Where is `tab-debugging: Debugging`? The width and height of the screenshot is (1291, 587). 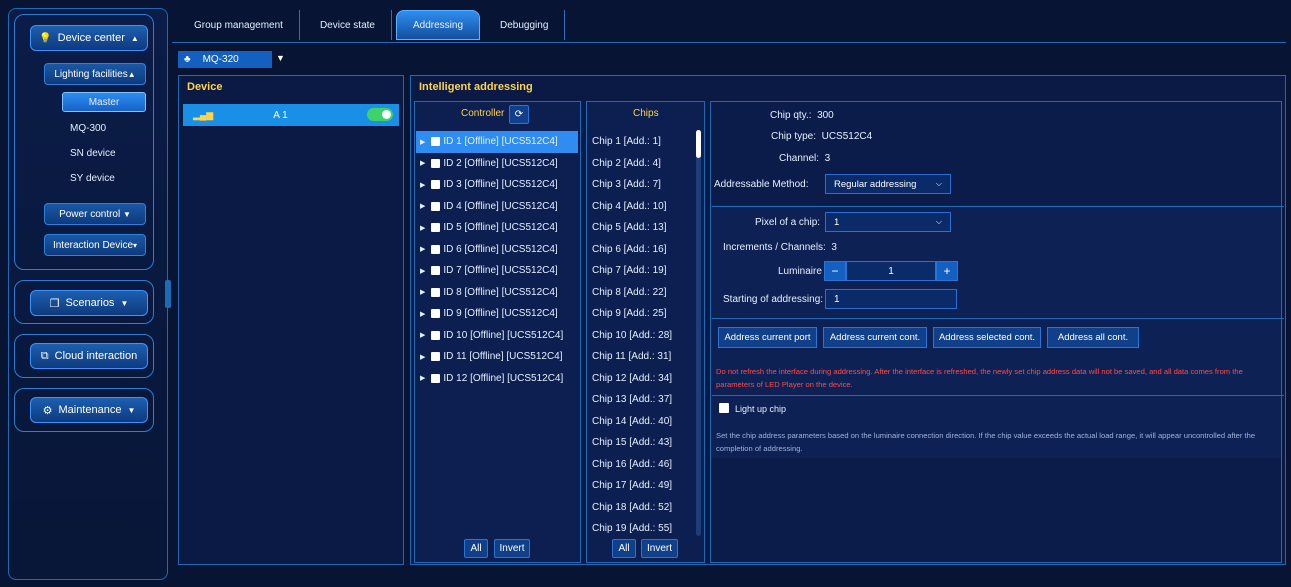
tab-debugging: Debugging is located at coordinates (525, 25).